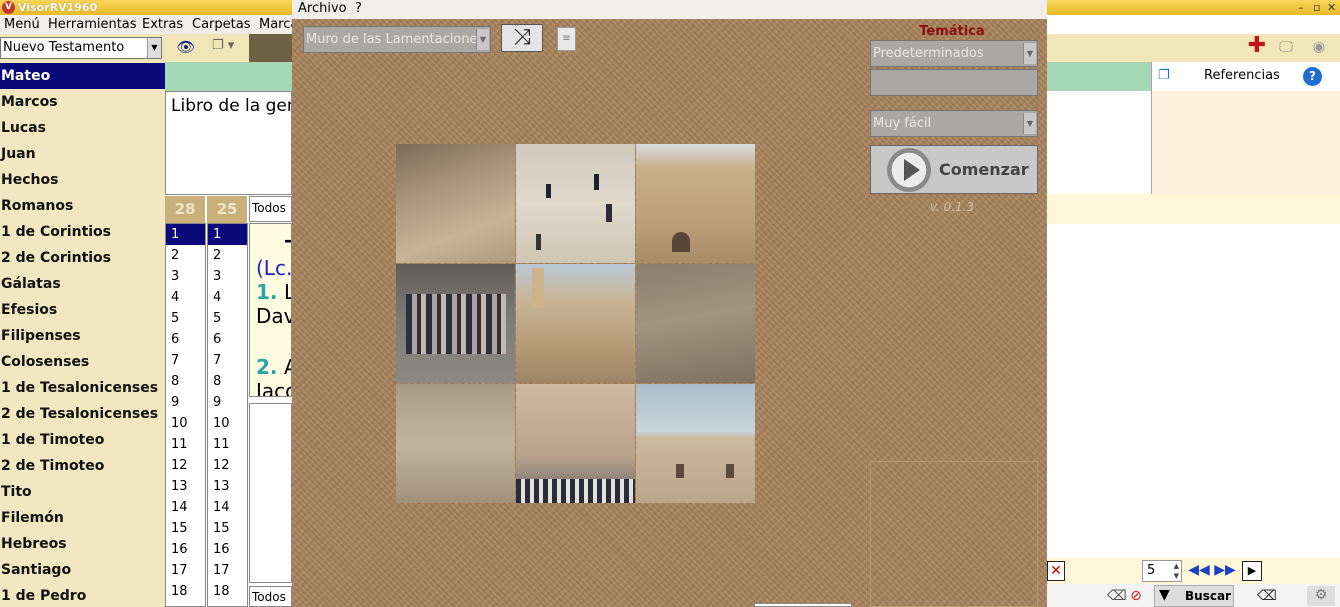 This screenshot has width=1340, height=607. I want to click on previous-icon: ◀◀, so click(1199, 571).